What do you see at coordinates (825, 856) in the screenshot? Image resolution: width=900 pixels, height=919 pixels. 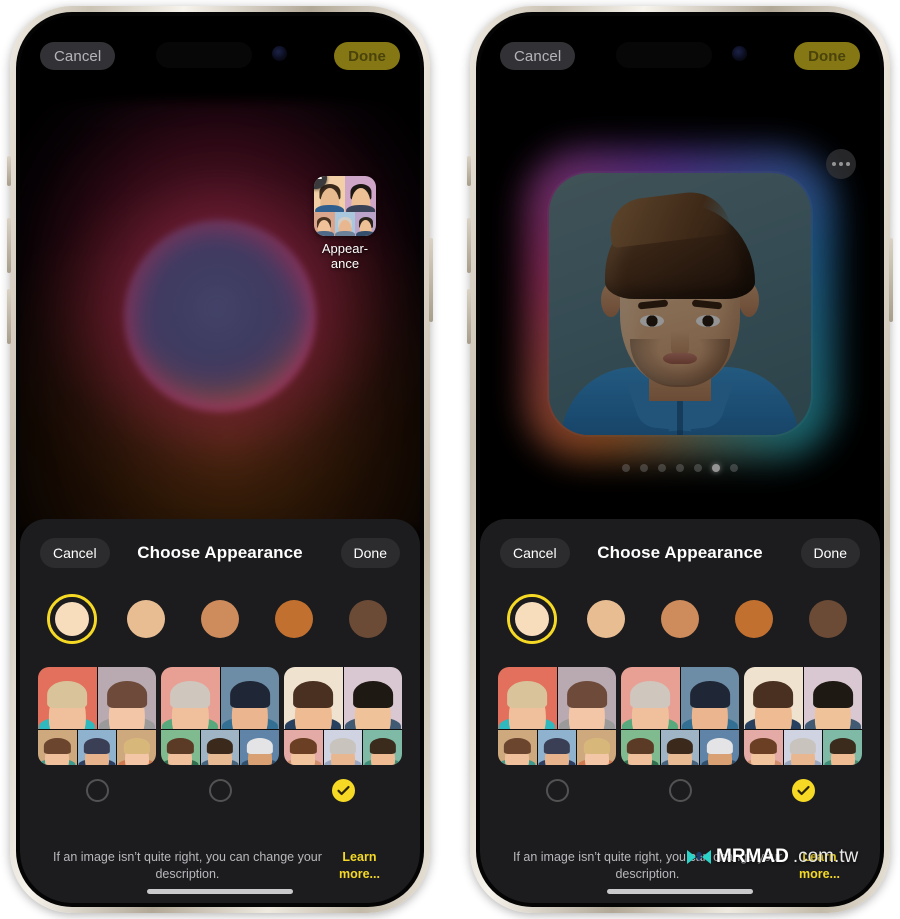 I see `watermark-suffix: .com.tw` at bounding box center [825, 856].